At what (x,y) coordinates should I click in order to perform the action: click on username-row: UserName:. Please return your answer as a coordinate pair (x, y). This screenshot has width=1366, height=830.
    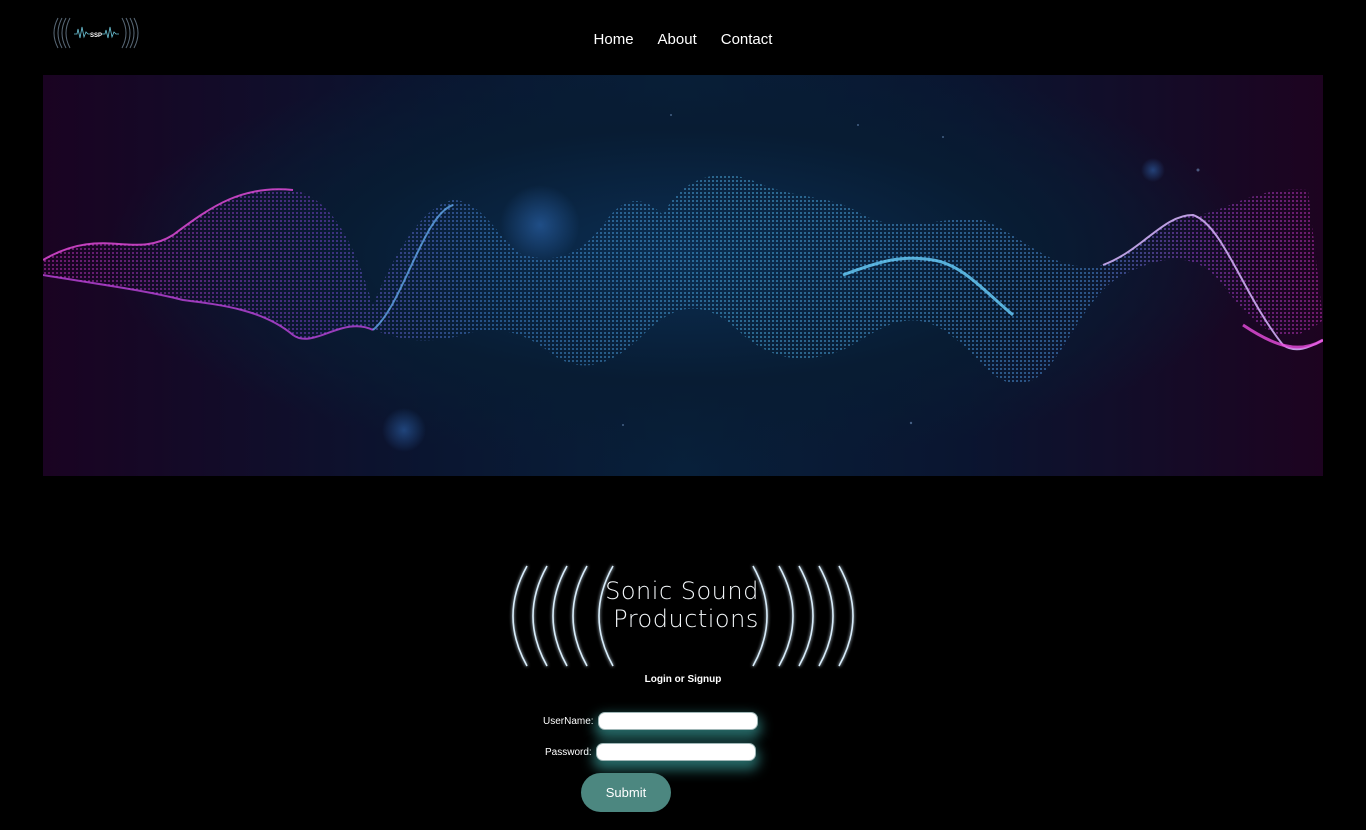
    Looking at the image, I should click on (650, 721).